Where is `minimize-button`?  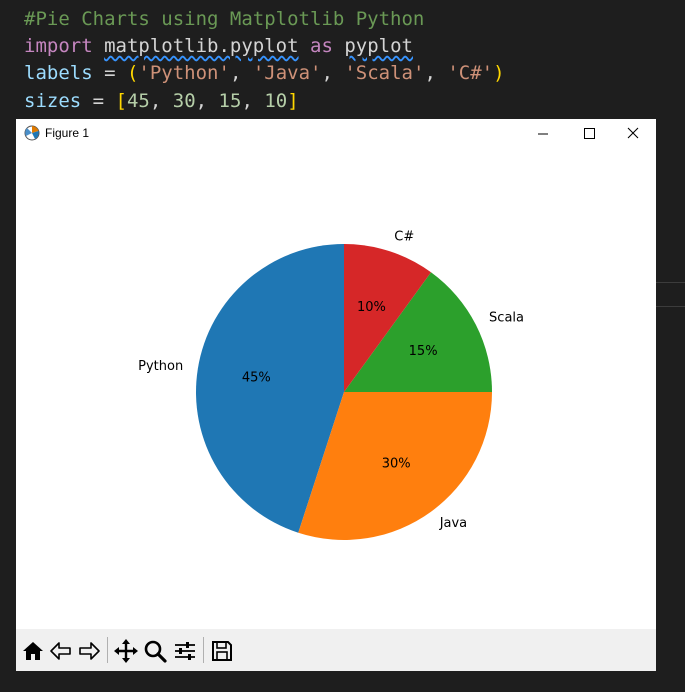 minimize-button is located at coordinates (543, 134).